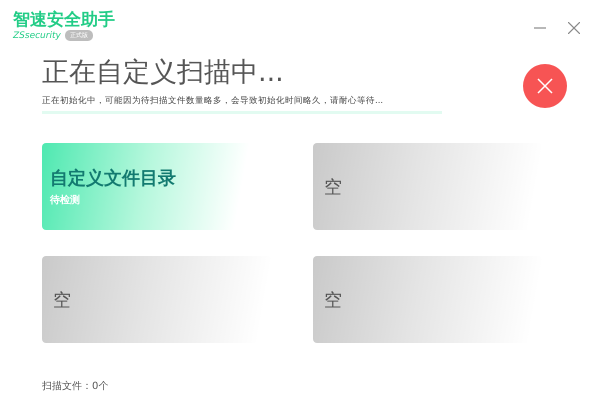 This screenshot has height=410, width=600. Describe the element at coordinates (75, 386) in the screenshot. I see `scanned-files-count: 扫描文件：0个` at that location.